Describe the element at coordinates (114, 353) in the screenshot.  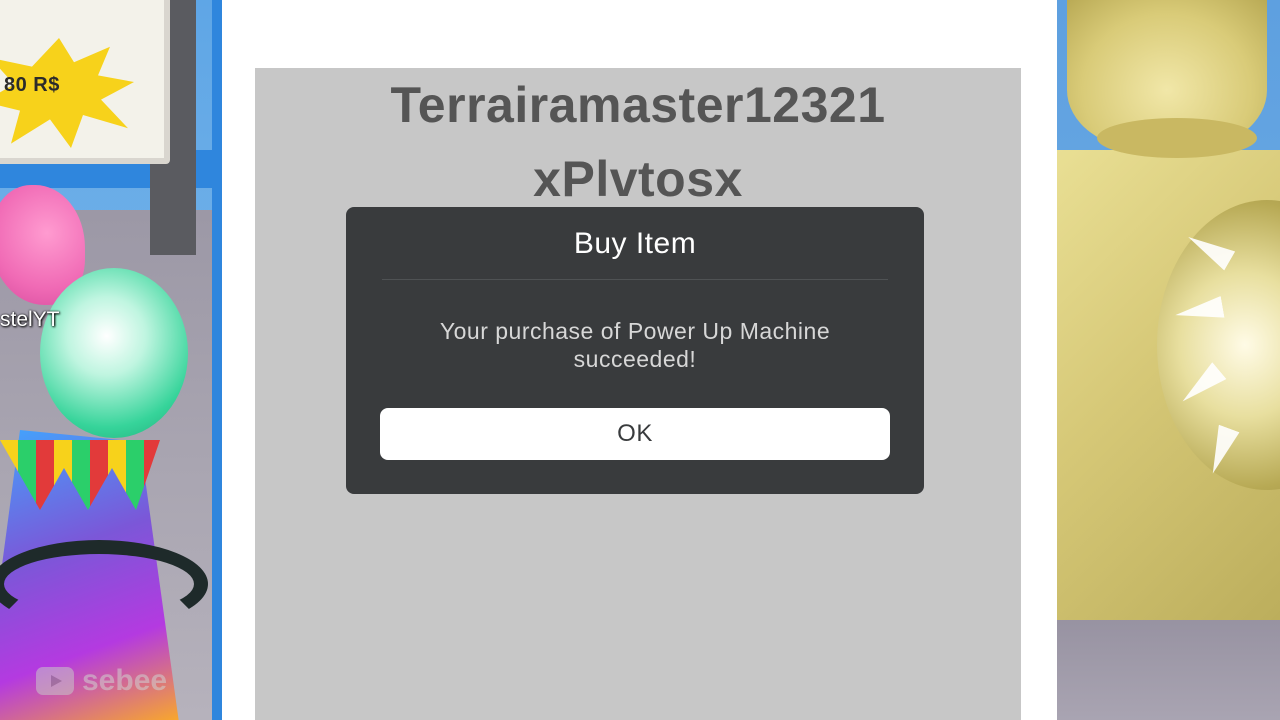
I see `avatar-head` at that location.